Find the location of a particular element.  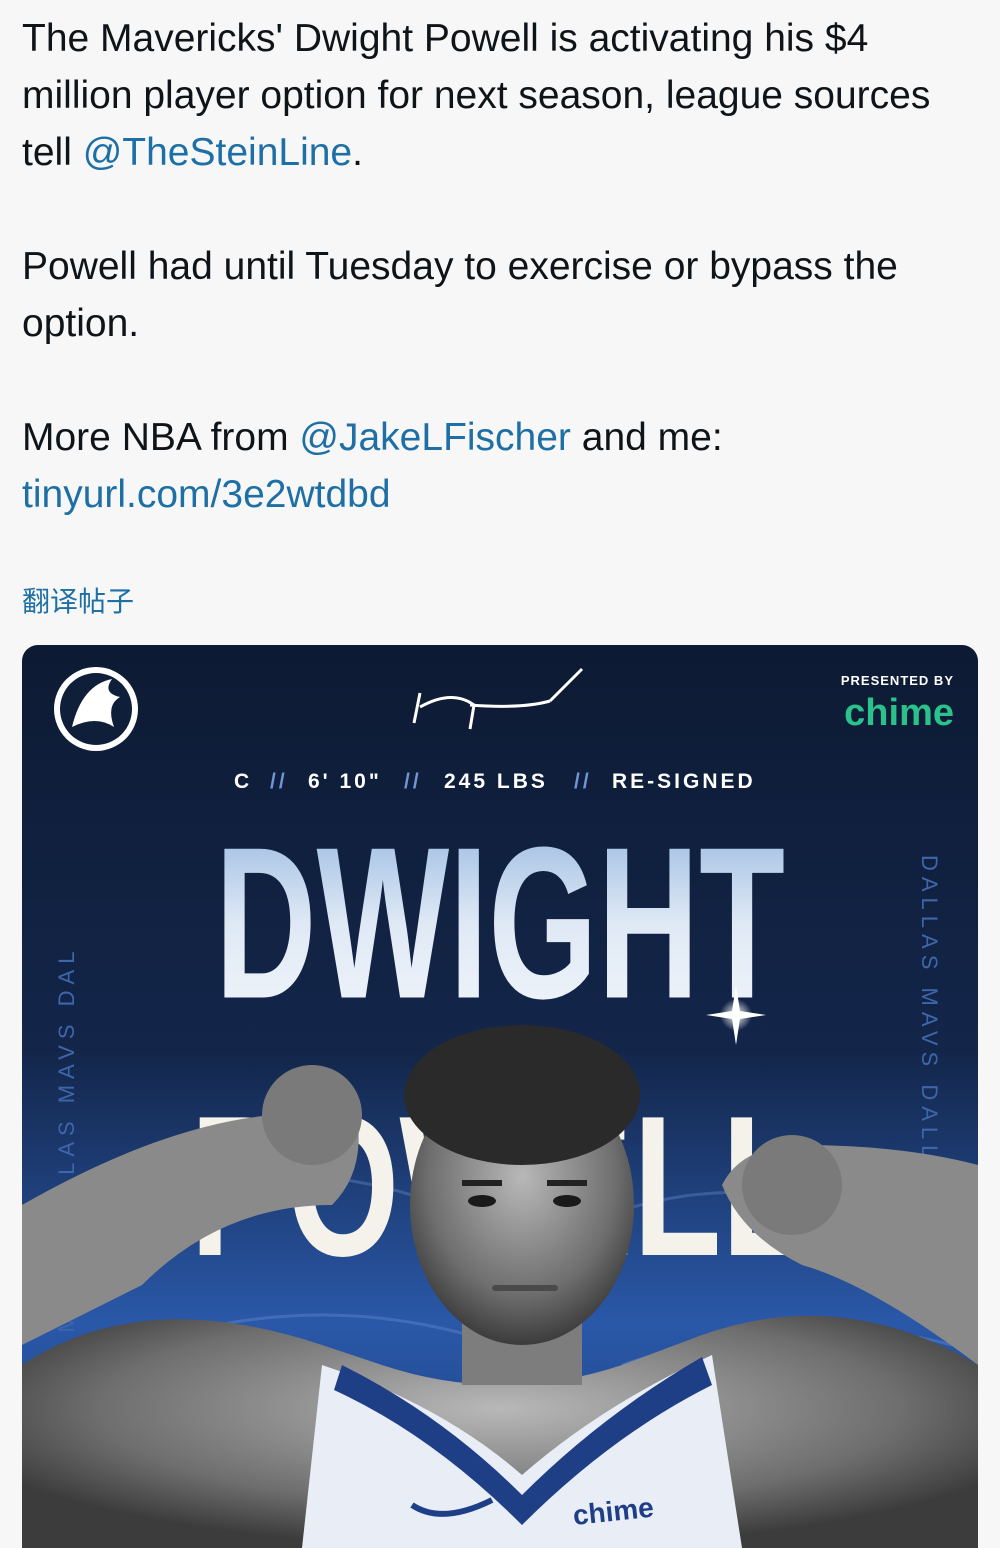

mention-thesteinline-link: @TheSteinLine is located at coordinates (217, 152).